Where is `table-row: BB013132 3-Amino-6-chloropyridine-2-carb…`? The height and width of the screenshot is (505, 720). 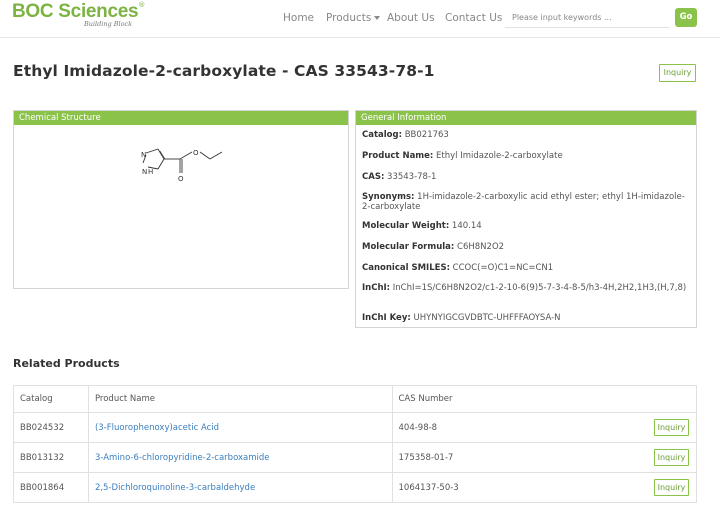
table-row: BB013132 3-Amino-6-chloropyridine-2-carb… is located at coordinates (355, 457).